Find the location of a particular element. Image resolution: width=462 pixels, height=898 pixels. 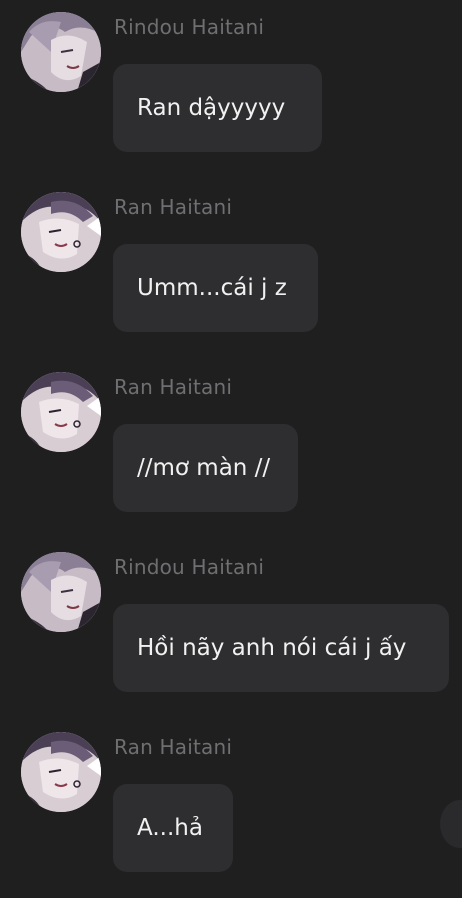

message-bubble: Umm...cái j z is located at coordinates (215, 288).